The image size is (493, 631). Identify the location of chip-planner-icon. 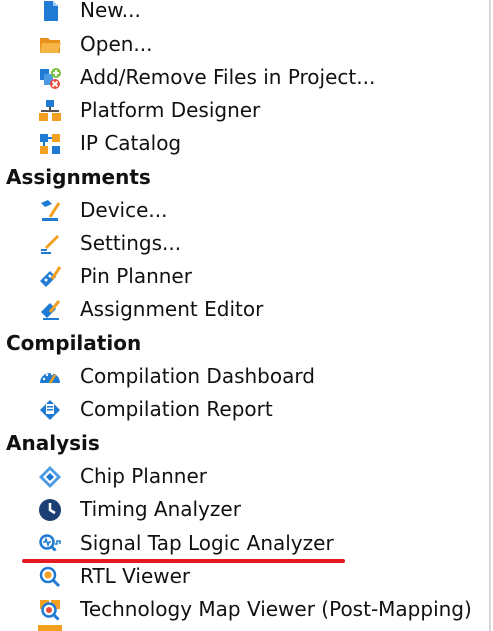
(50, 476).